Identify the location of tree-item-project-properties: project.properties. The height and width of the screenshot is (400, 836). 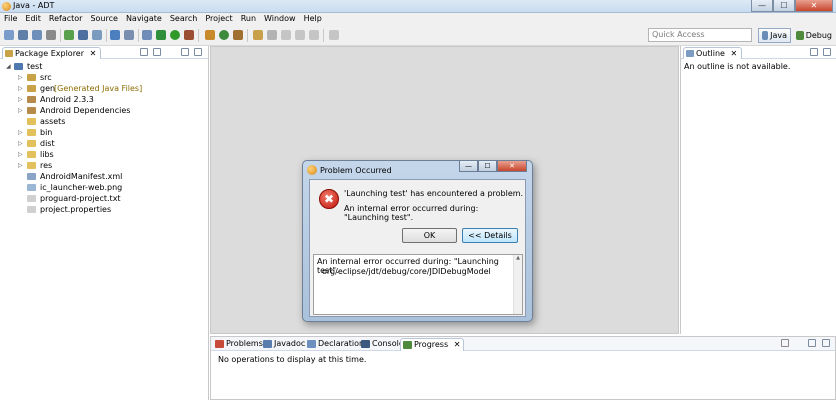
(104, 209).